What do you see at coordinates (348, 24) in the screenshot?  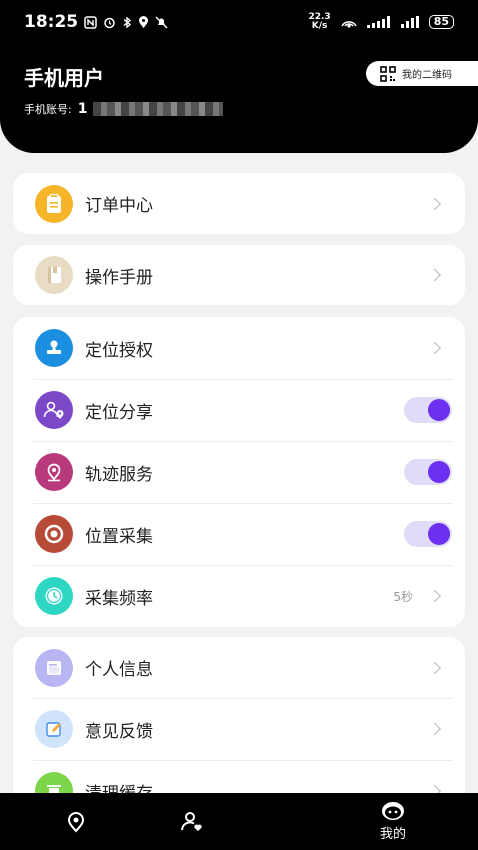 I see `hotspot-icon` at bounding box center [348, 24].